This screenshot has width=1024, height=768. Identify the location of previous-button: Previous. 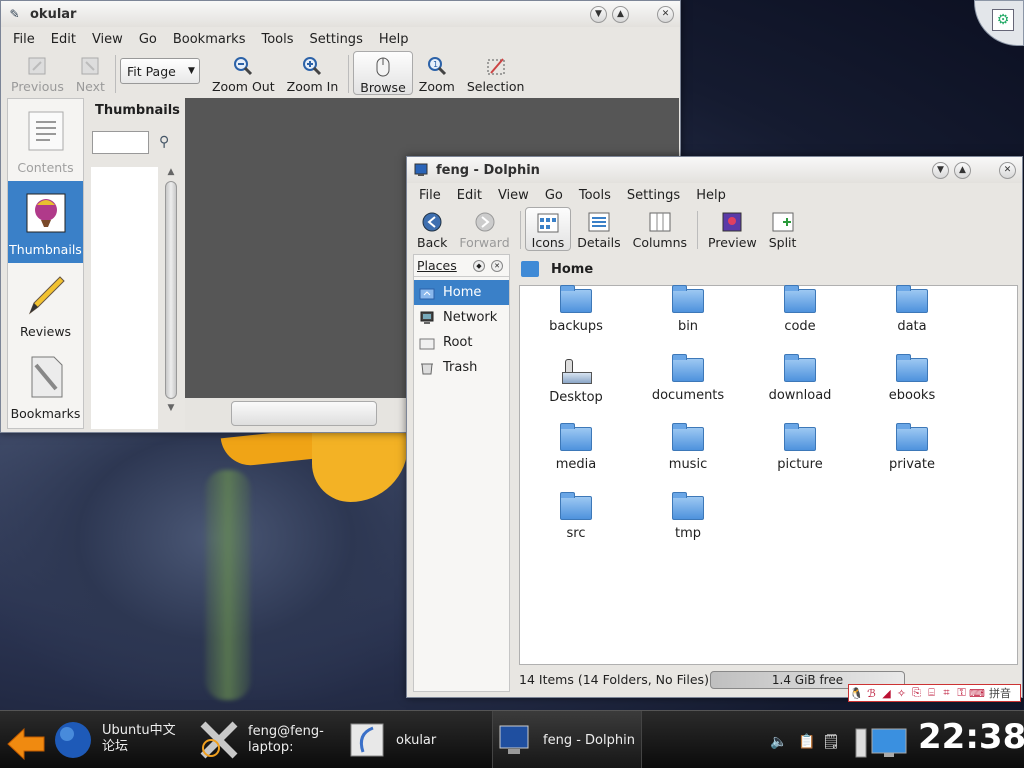
(37, 73).